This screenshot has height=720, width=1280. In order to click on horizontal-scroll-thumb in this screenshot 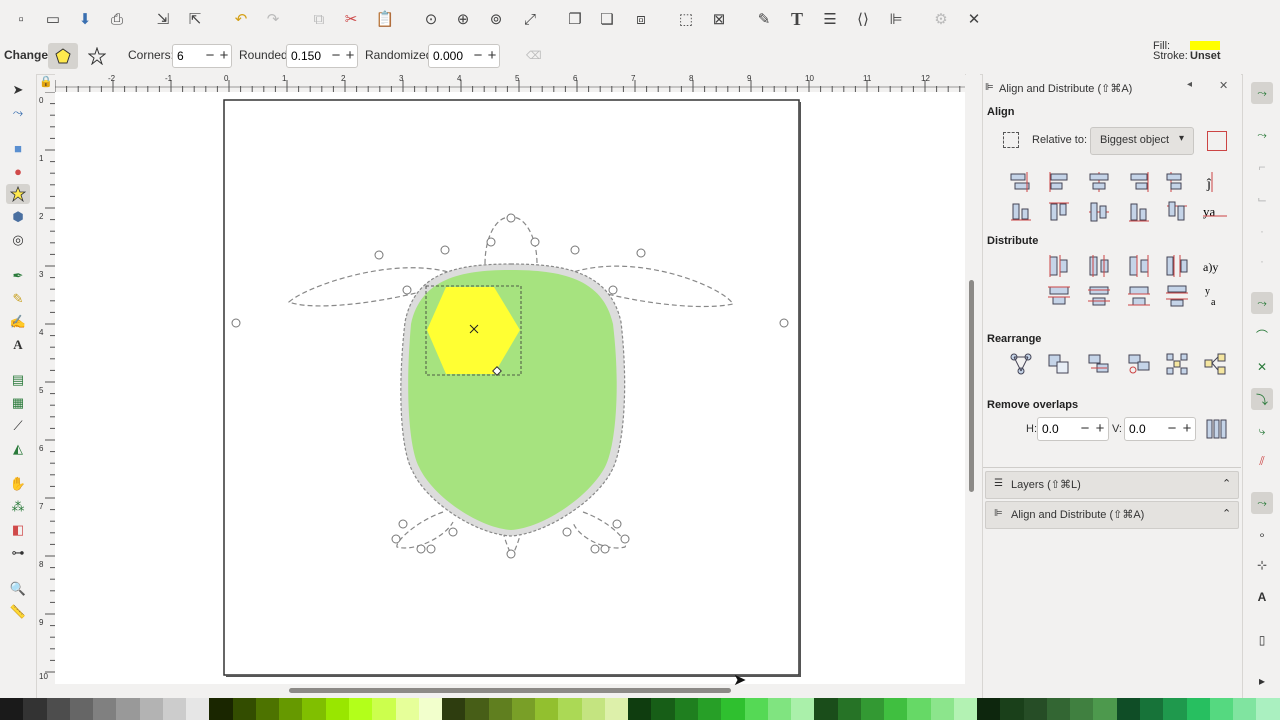, I will do `click(510, 690)`.